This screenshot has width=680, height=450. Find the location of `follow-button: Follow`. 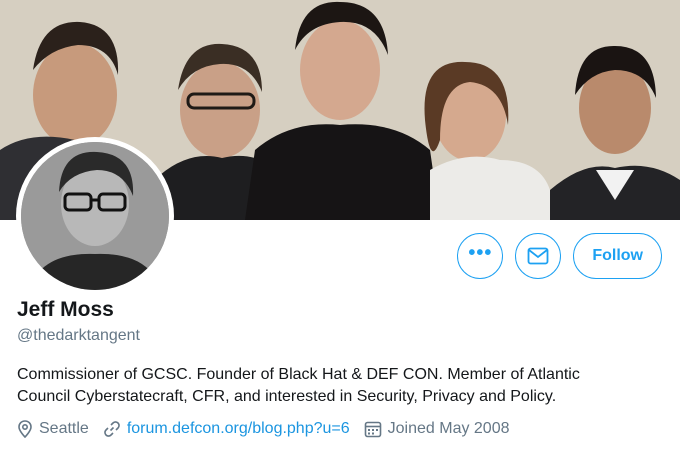

follow-button: Follow is located at coordinates (617, 256).